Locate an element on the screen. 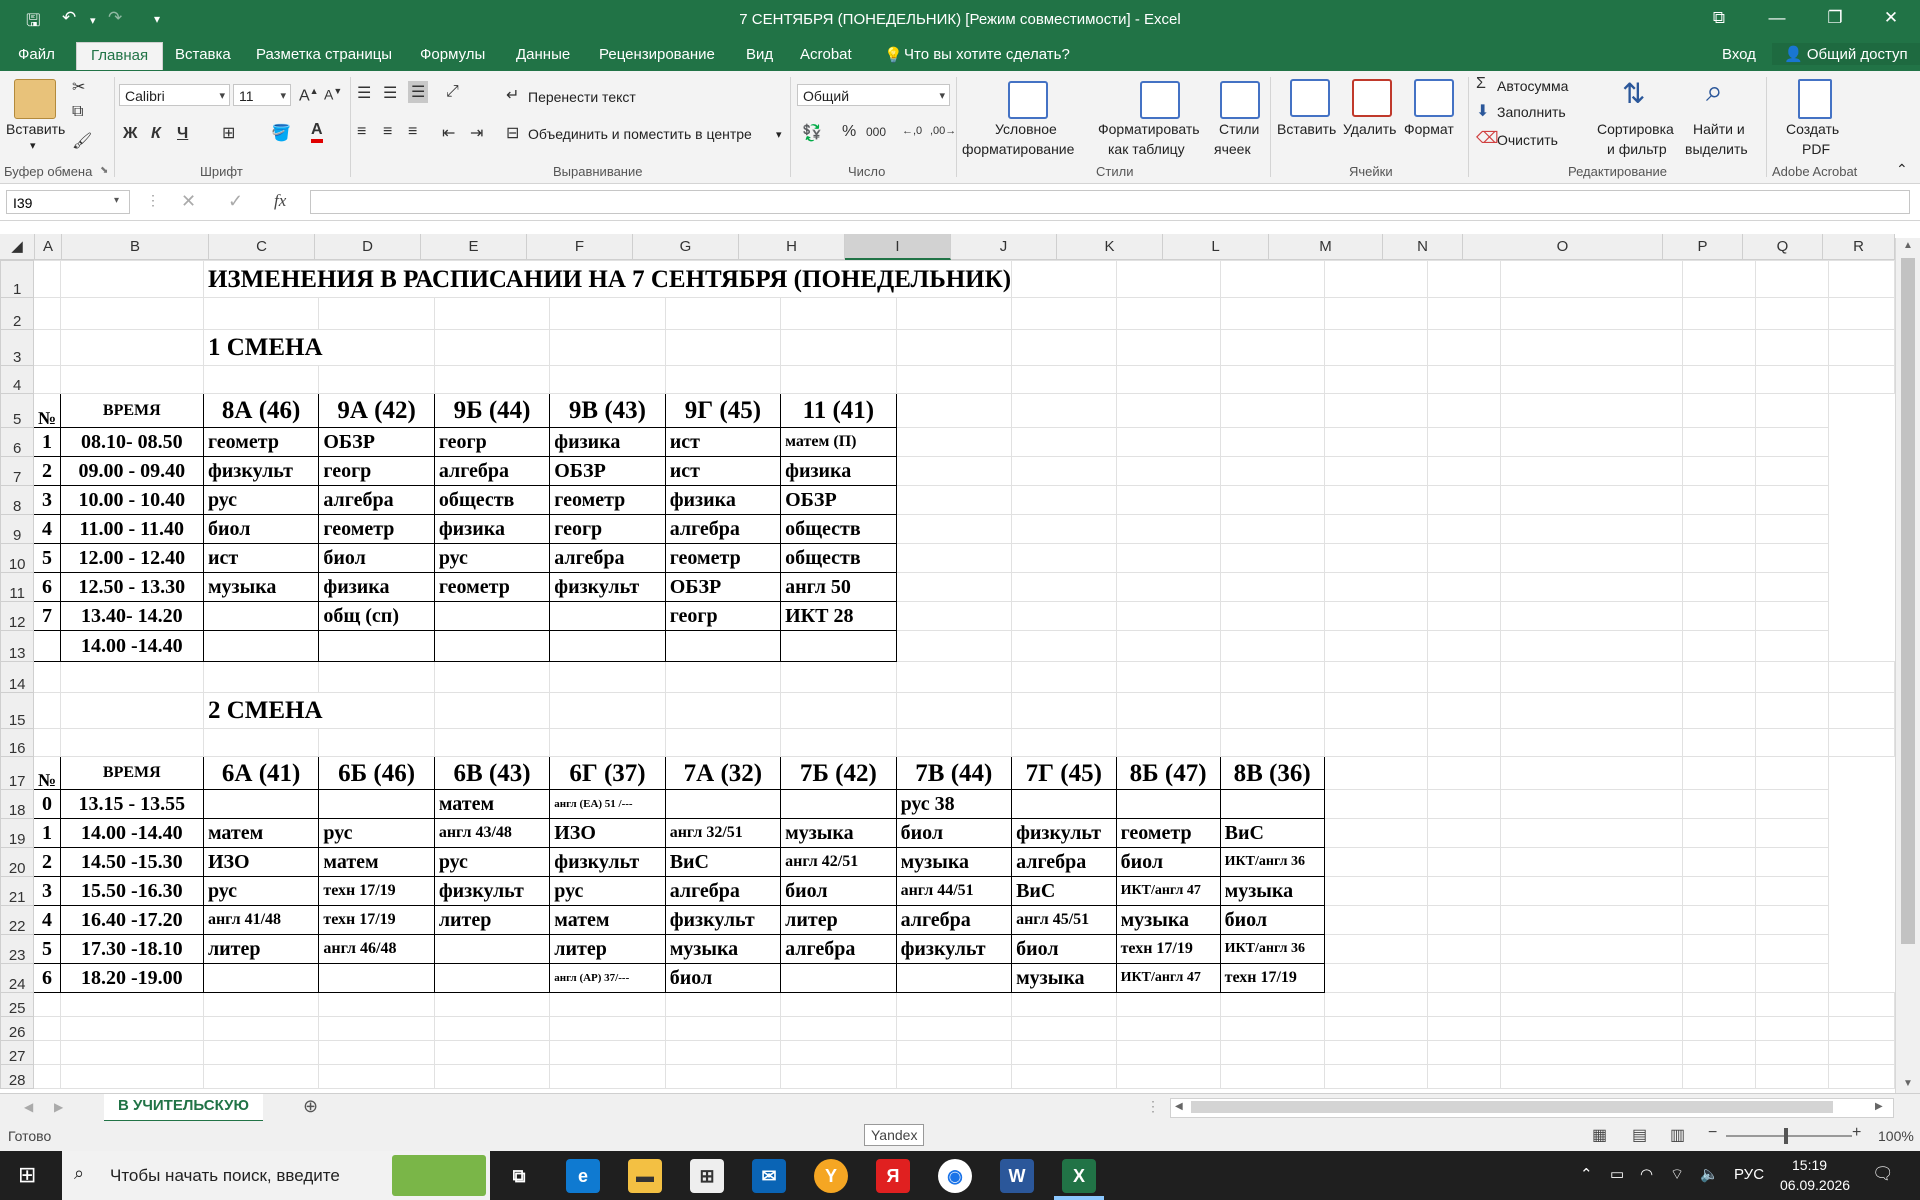 The image size is (1920, 1200). num-header: № is located at coordinates (47, 773).